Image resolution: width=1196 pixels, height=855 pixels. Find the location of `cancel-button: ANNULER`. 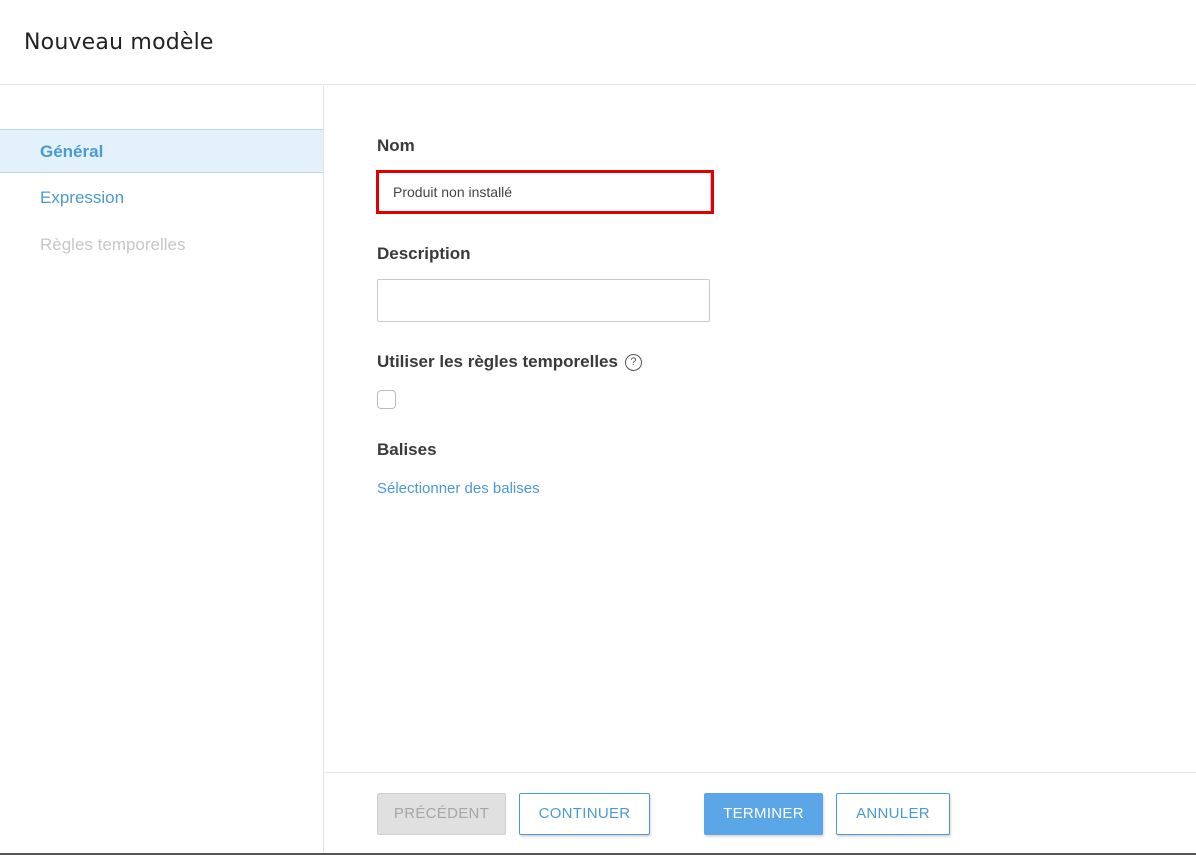

cancel-button: ANNULER is located at coordinates (893, 814).